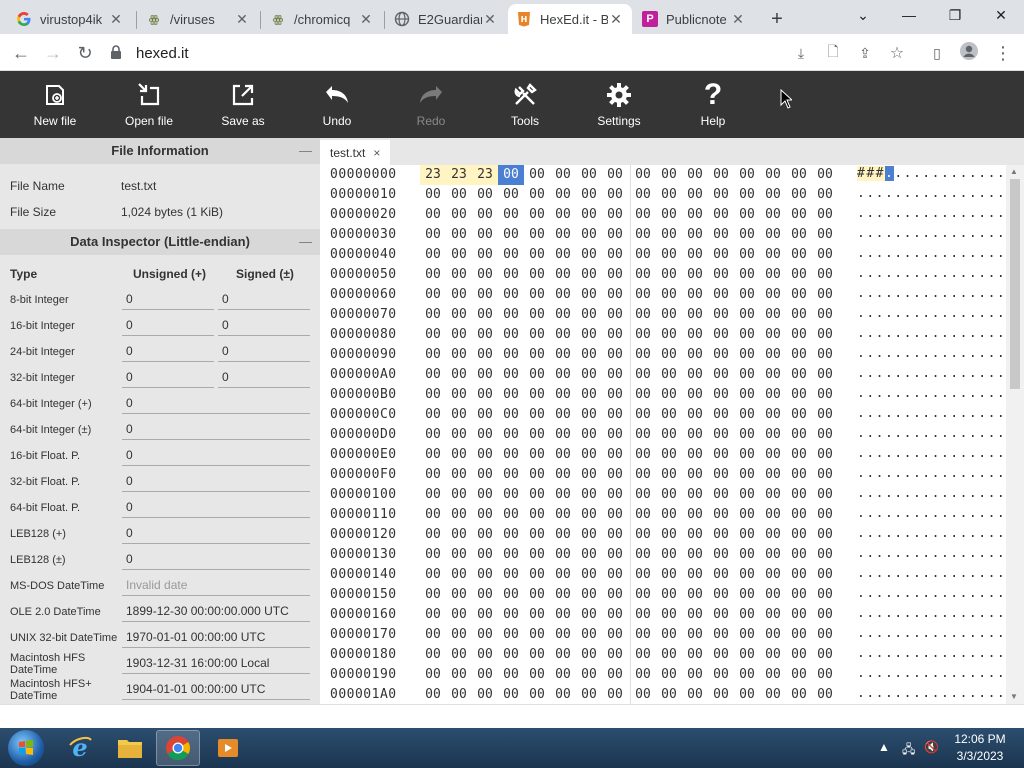 The width and height of the screenshot is (1024, 768). What do you see at coordinates (1014, 171) in the screenshot?
I see `scroll-up-icon: ▲` at bounding box center [1014, 171].